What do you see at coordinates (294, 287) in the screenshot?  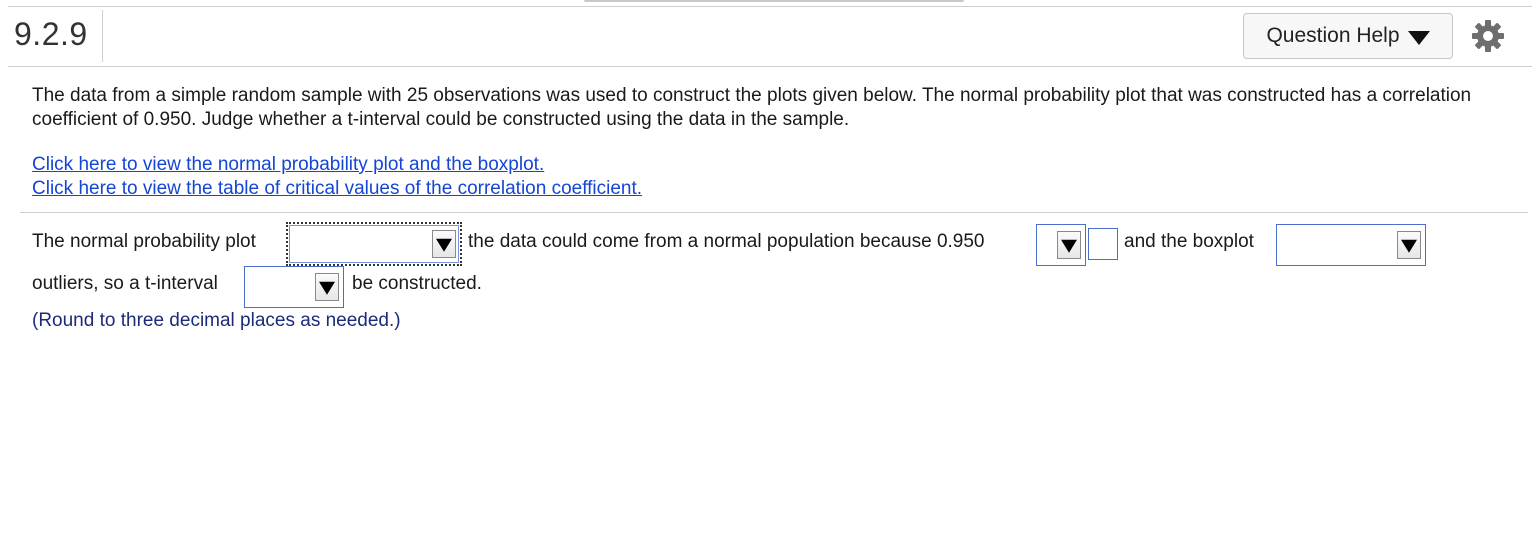 I see `t-interval-dropdown` at bounding box center [294, 287].